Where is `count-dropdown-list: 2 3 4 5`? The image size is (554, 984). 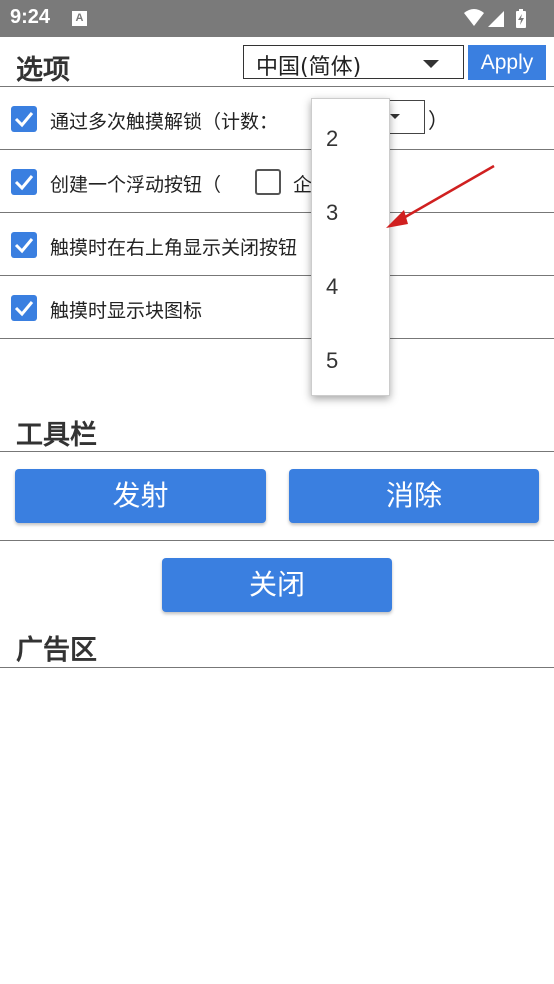 count-dropdown-list: 2 3 4 5 is located at coordinates (350, 247).